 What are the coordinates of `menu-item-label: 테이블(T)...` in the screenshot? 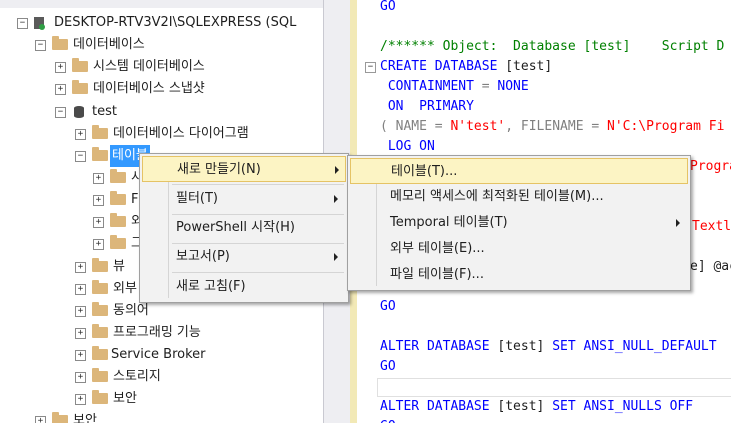 It's located at (424, 171).